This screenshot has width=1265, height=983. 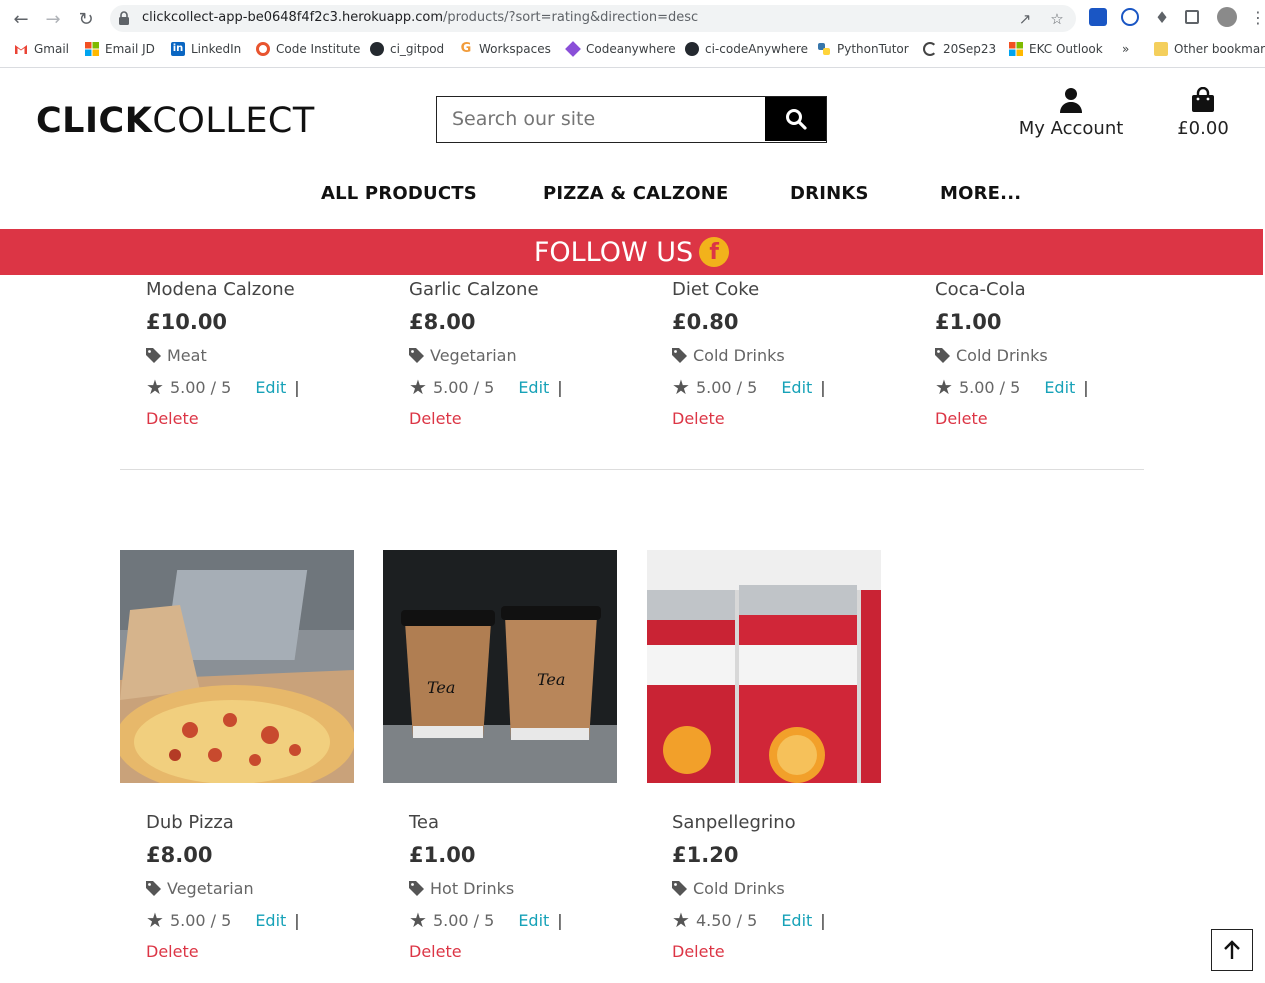 What do you see at coordinates (529, 888) in the screenshot?
I see `product-category: Hot Drinks` at bounding box center [529, 888].